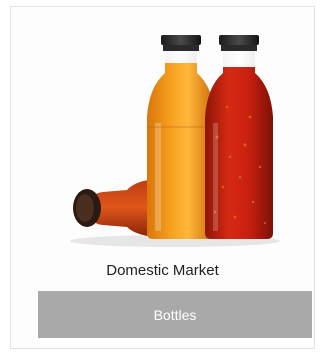  Describe the element at coordinates (175, 314) in the screenshot. I see `bottles-button: Bottles` at that location.